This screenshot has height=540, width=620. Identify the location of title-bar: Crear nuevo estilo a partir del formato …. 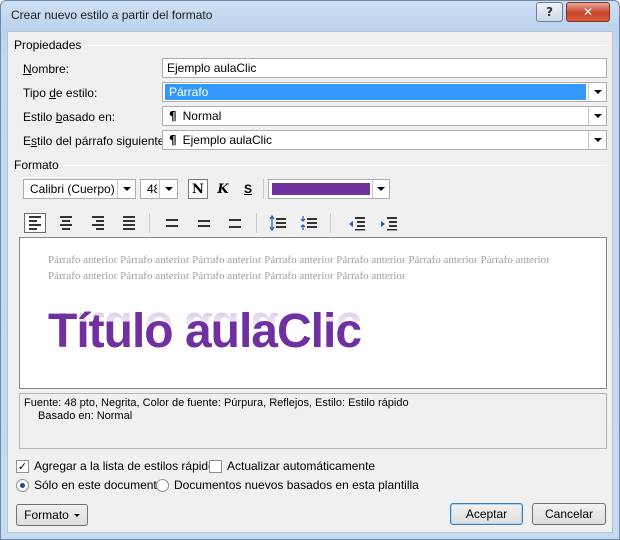
(310, 15).